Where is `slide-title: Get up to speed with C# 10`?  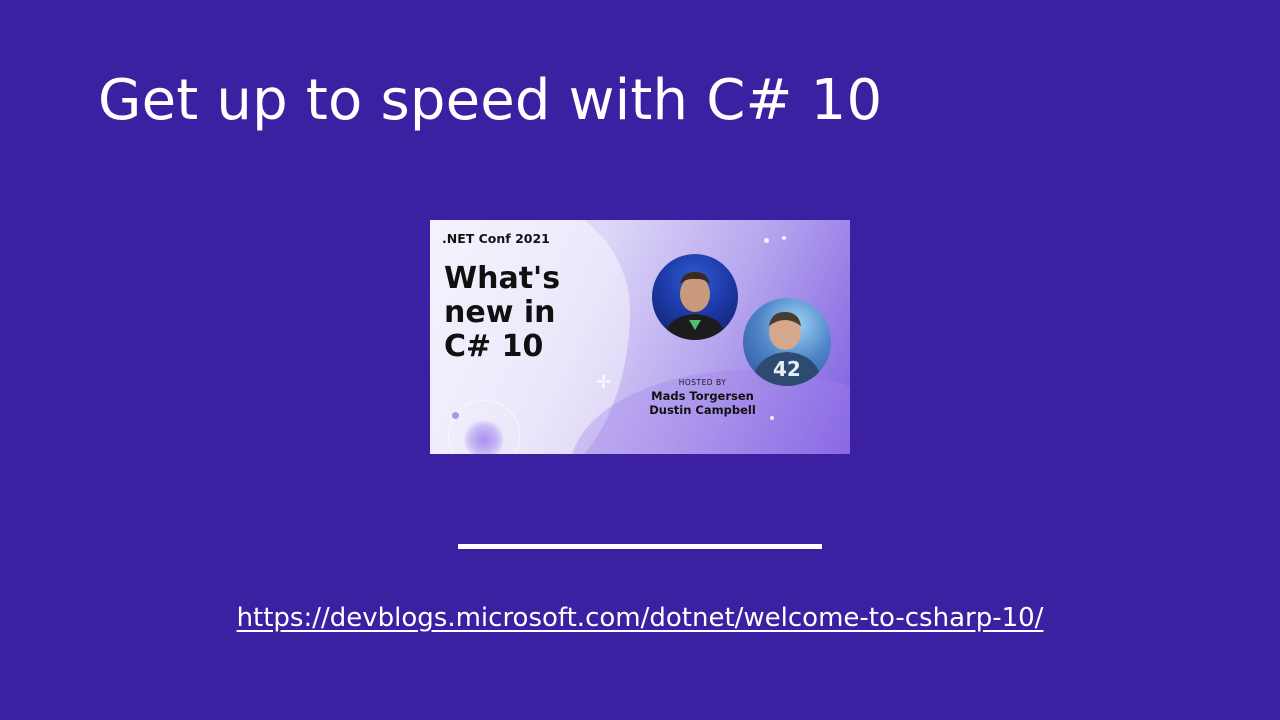 slide-title: Get up to speed with C# 10 is located at coordinates (490, 100).